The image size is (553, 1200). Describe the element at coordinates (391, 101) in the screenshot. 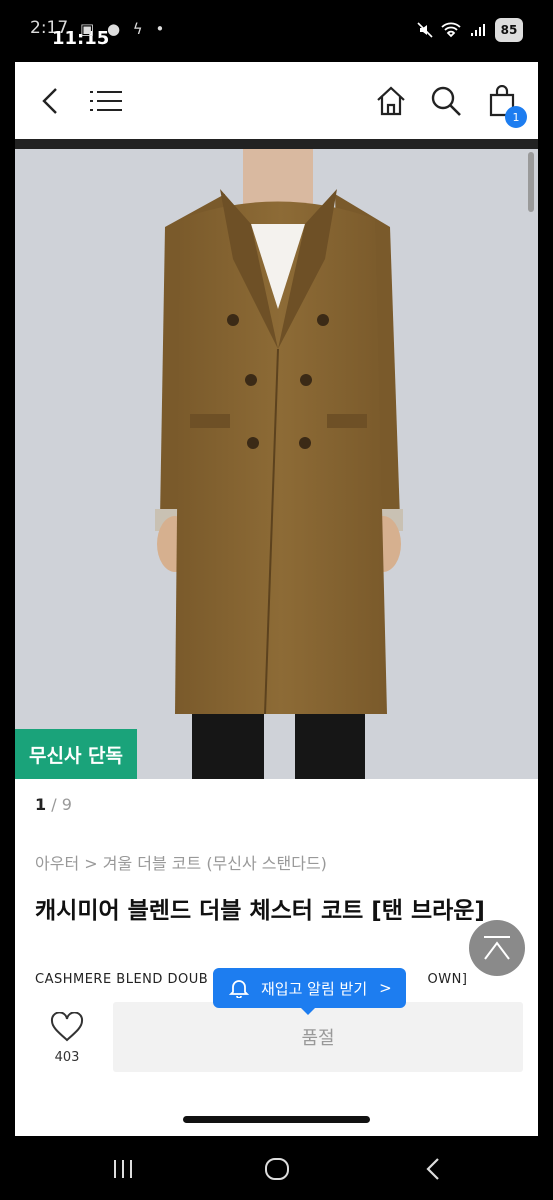

I see `home-icon` at that location.